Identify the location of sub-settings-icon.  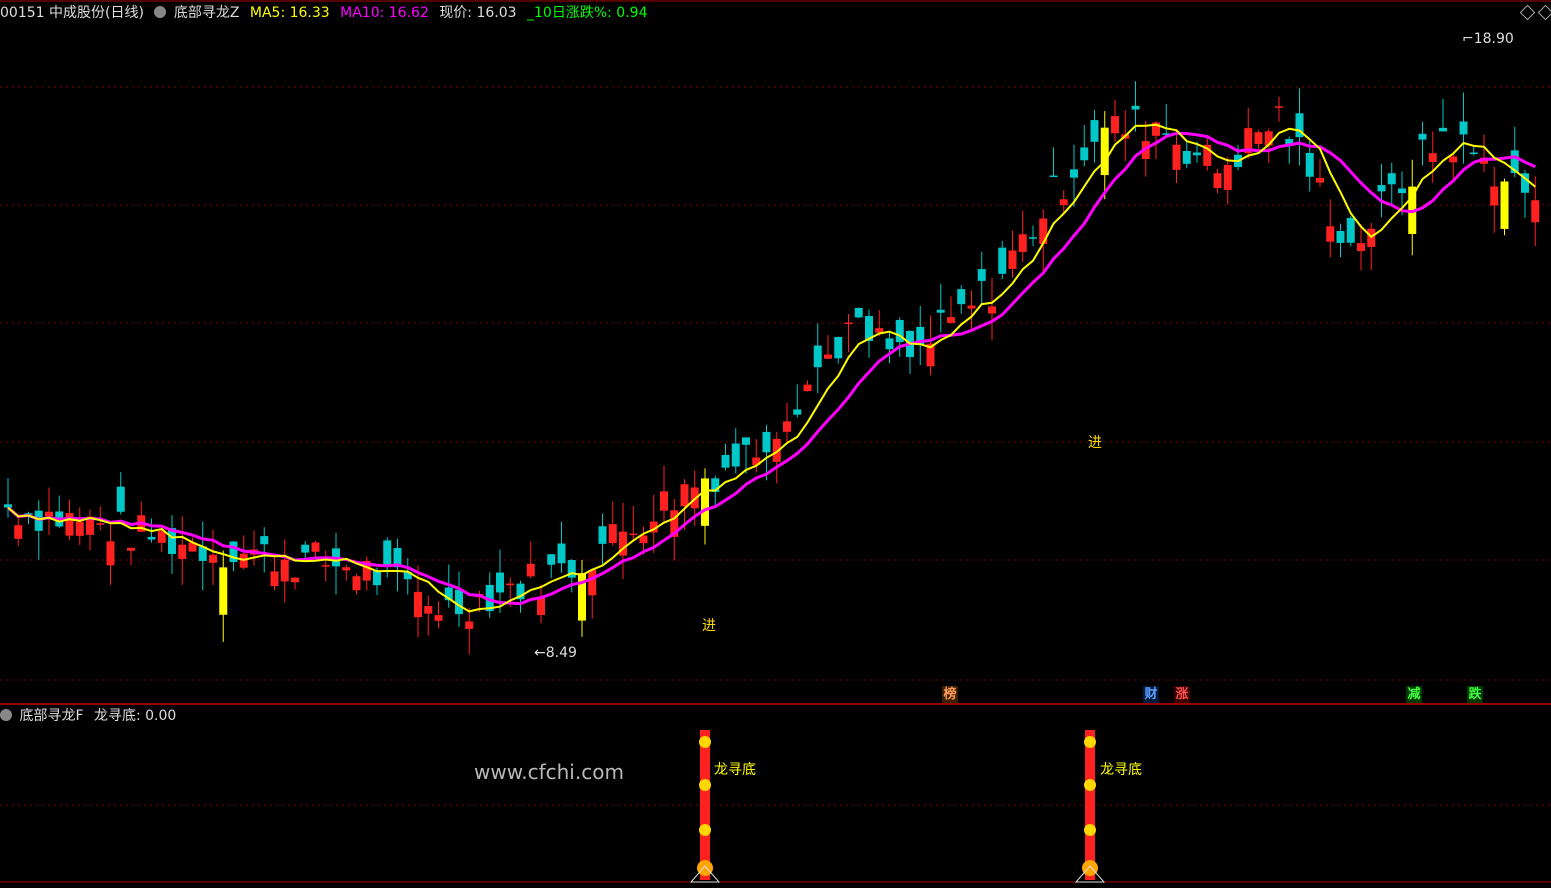
(6, 715).